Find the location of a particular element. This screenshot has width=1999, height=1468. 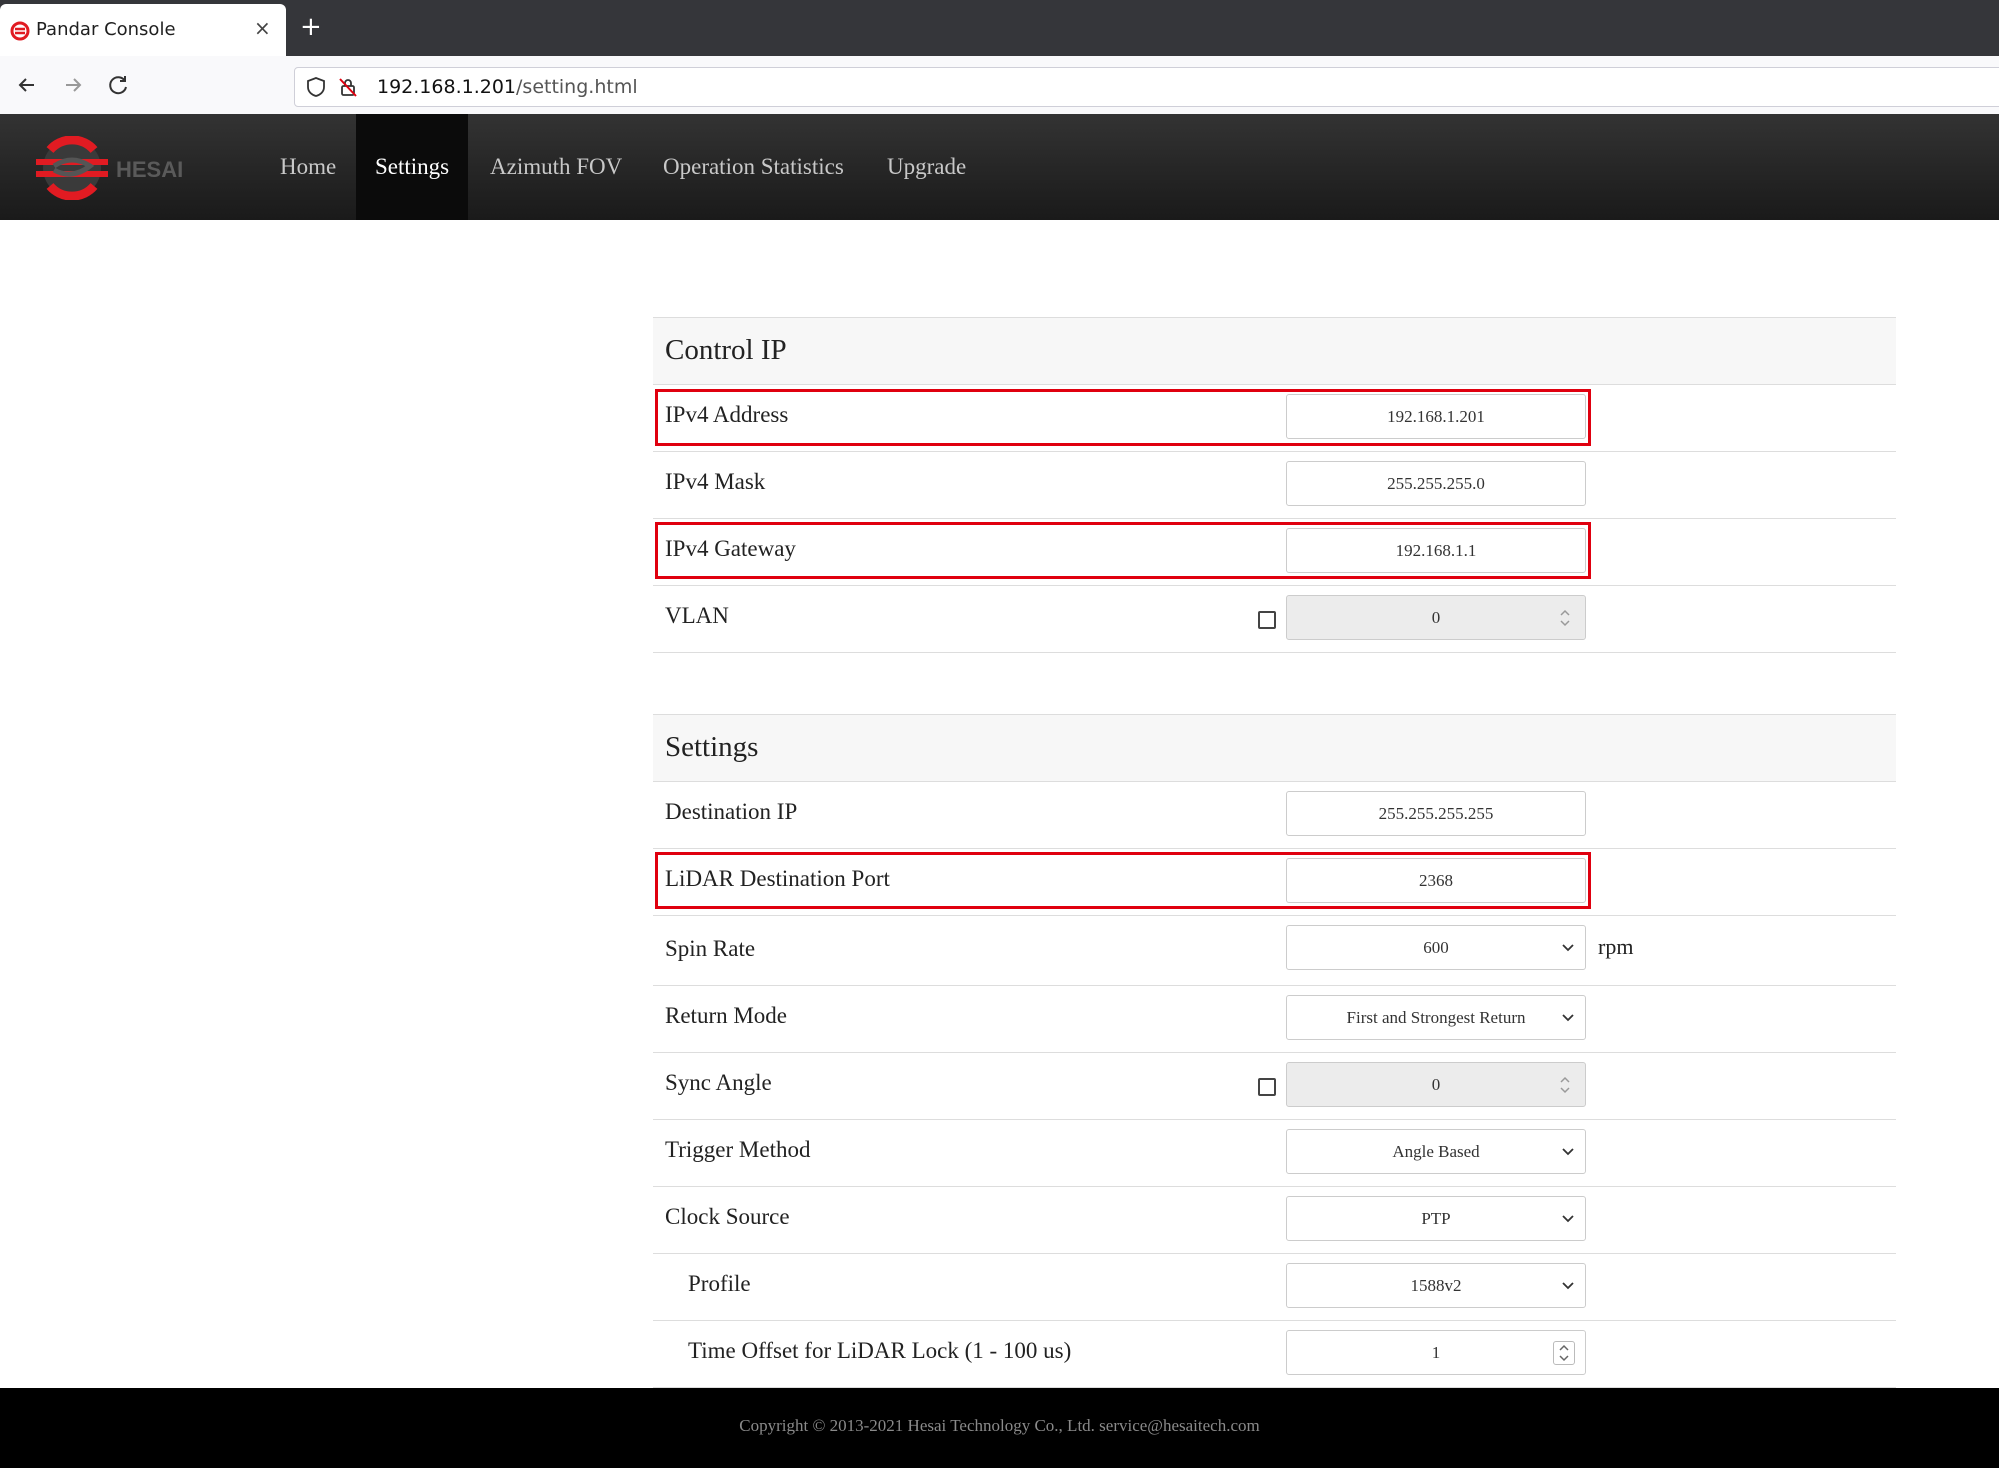

reload-icon is located at coordinates (119, 85).